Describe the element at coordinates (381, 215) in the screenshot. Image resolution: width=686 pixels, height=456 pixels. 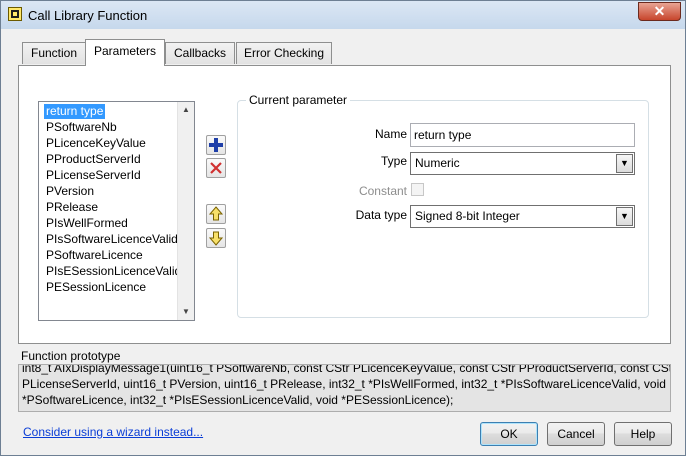
I see `data-type-label: Data type` at that location.